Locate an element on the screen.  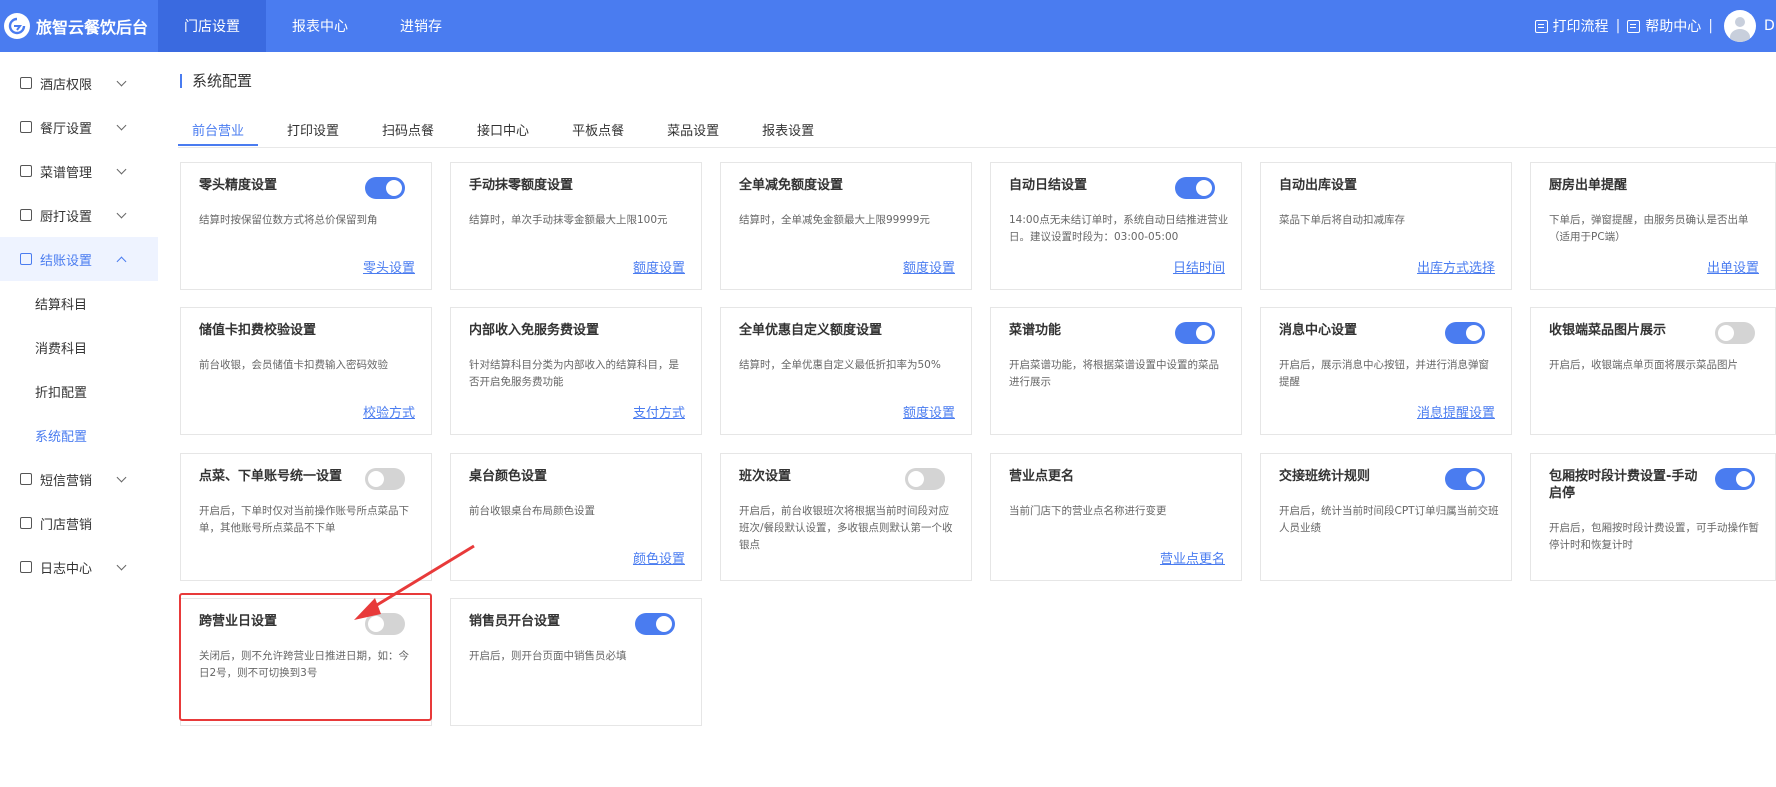
card-description: 菜品下单后将自动扣减库存 is located at coordinates (1342, 220).